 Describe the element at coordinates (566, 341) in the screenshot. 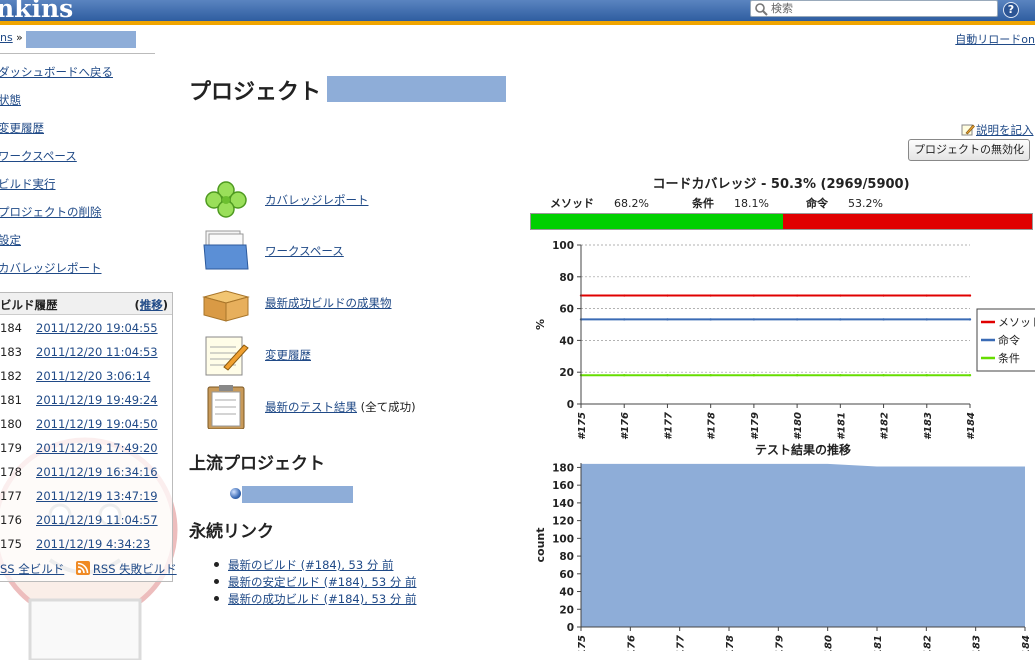

I see `y-tick-label: 40` at that location.